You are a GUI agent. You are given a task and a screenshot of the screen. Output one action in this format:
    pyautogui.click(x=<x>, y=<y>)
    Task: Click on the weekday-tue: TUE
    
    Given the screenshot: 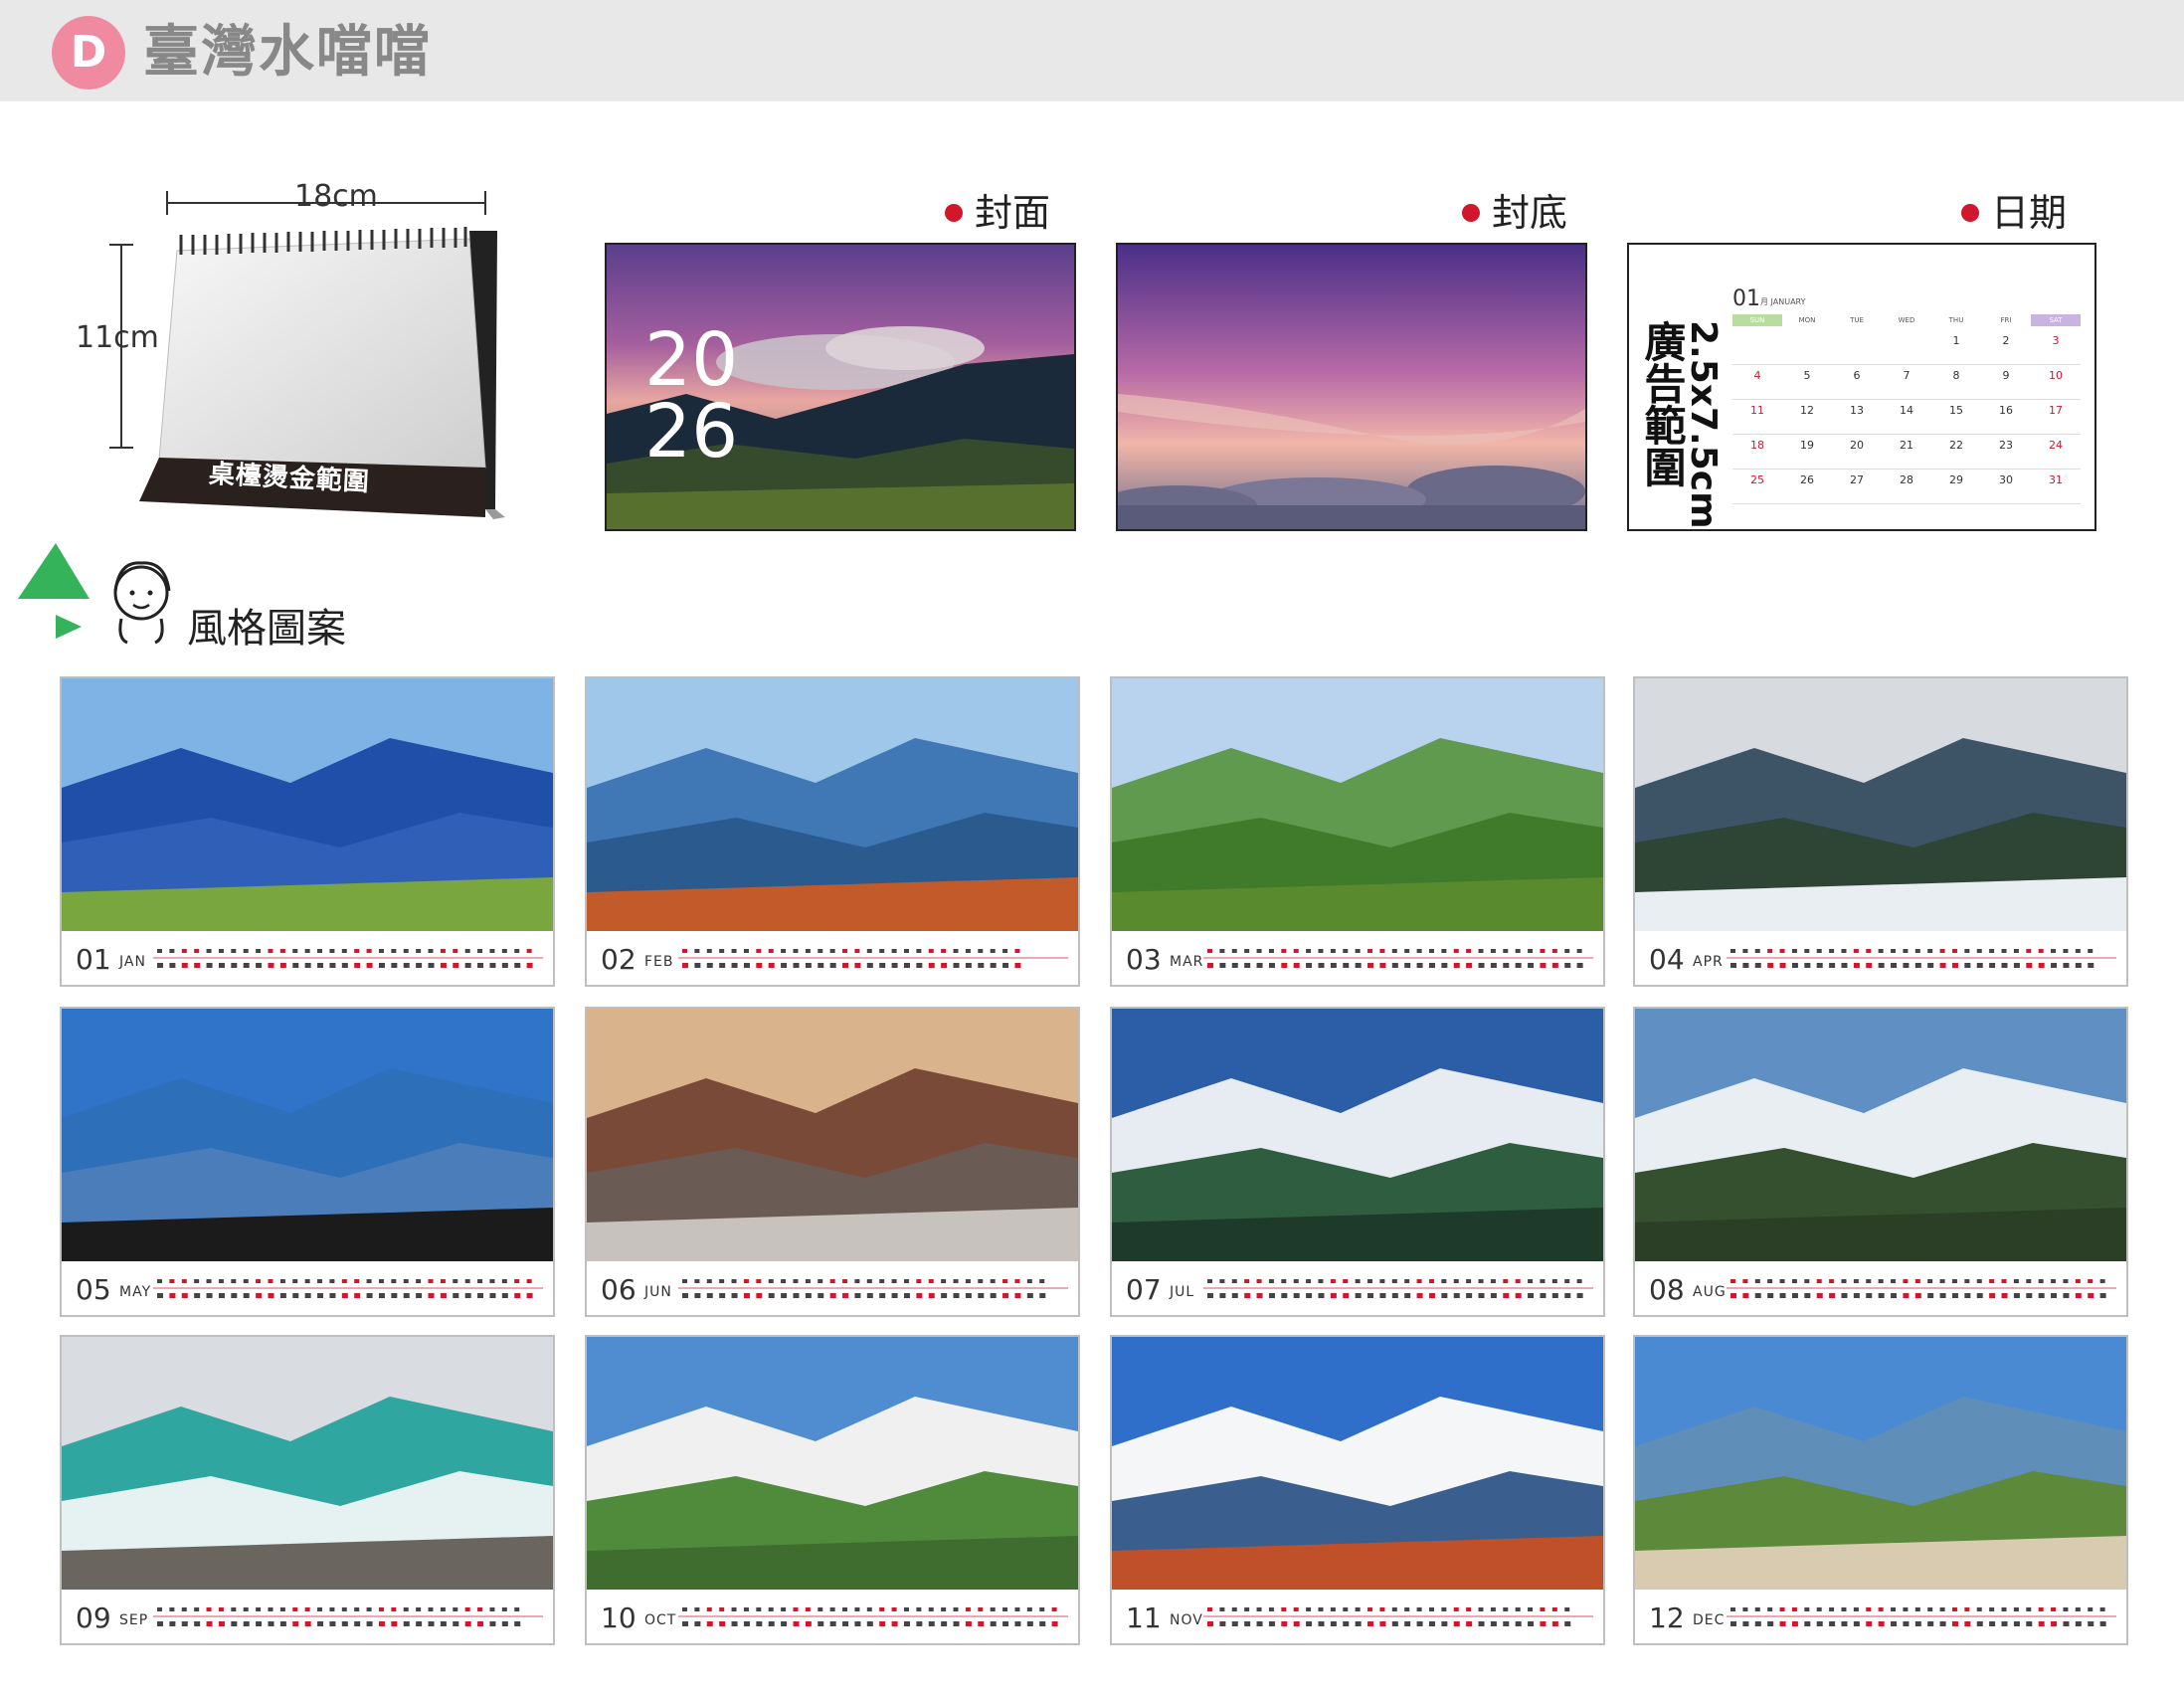 What is the action you would take?
    pyautogui.click(x=1857, y=320)
    